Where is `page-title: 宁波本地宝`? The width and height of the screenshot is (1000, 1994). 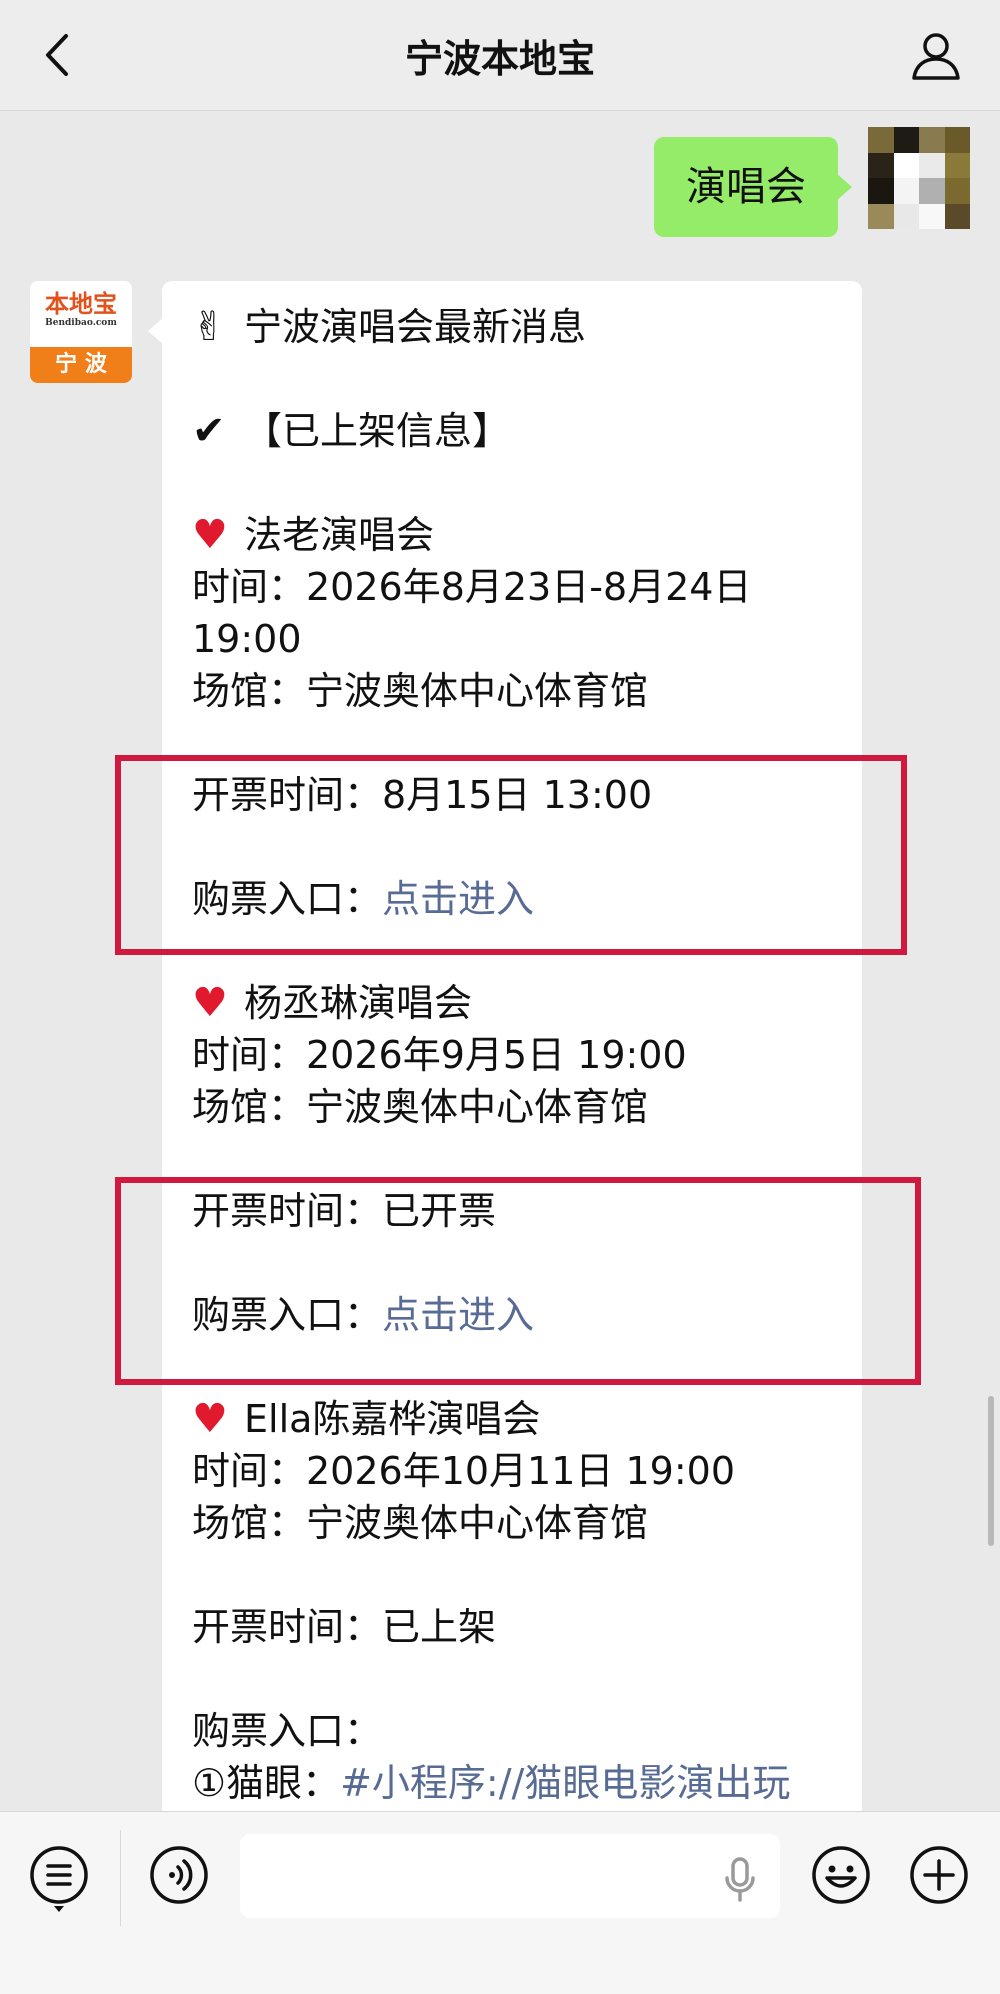
page-title: 宁波本地宝 is located at coordinates (499, 59).